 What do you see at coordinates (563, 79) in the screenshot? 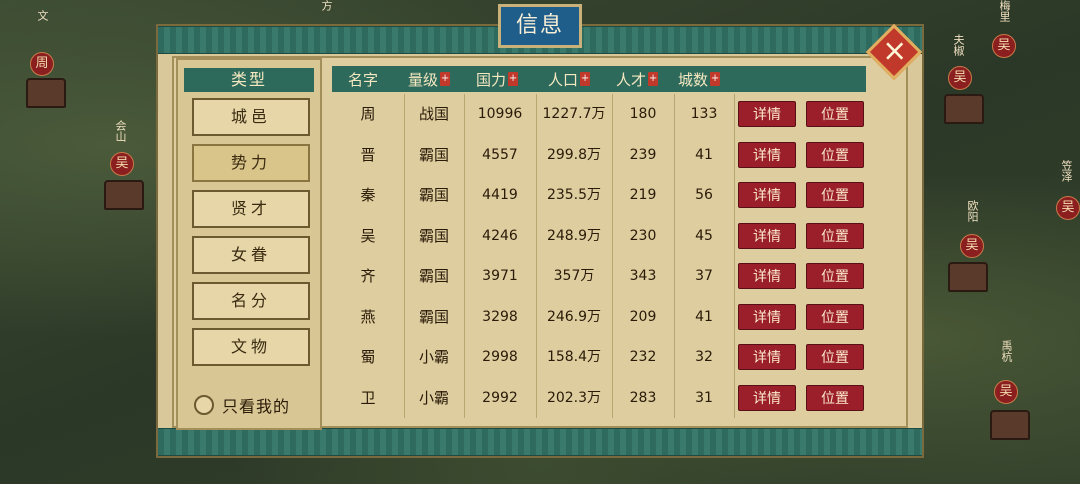
I see `column-label: 人口` at bounding box center [563, 79].